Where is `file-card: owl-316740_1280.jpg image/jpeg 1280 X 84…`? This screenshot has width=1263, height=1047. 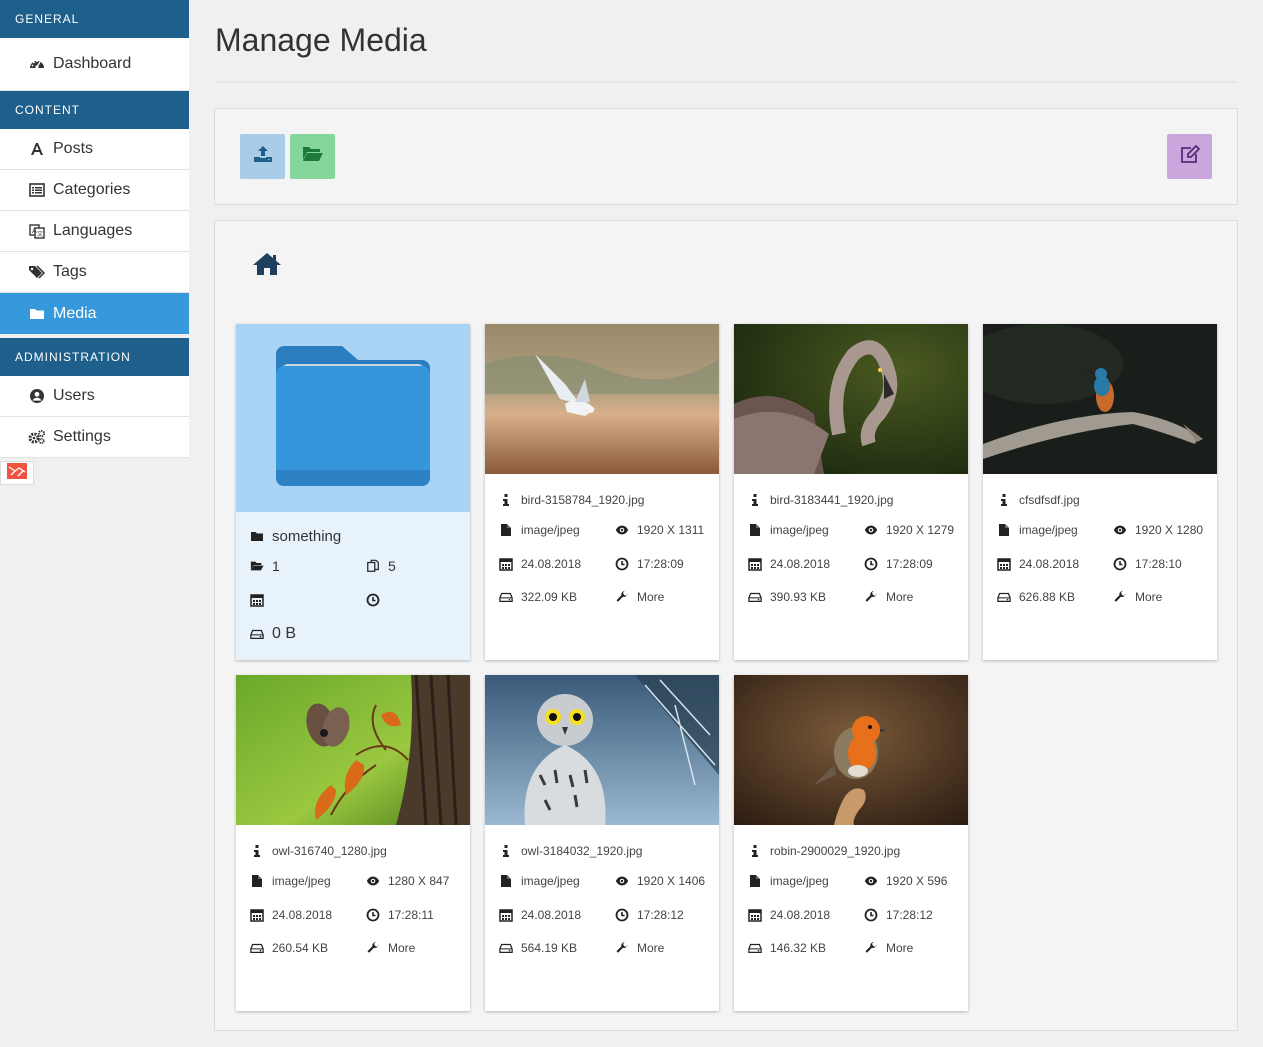
file-card: owl-316740_1280.jpg image/jpeg 1280 X 84… is located at coordinates (353, 843).